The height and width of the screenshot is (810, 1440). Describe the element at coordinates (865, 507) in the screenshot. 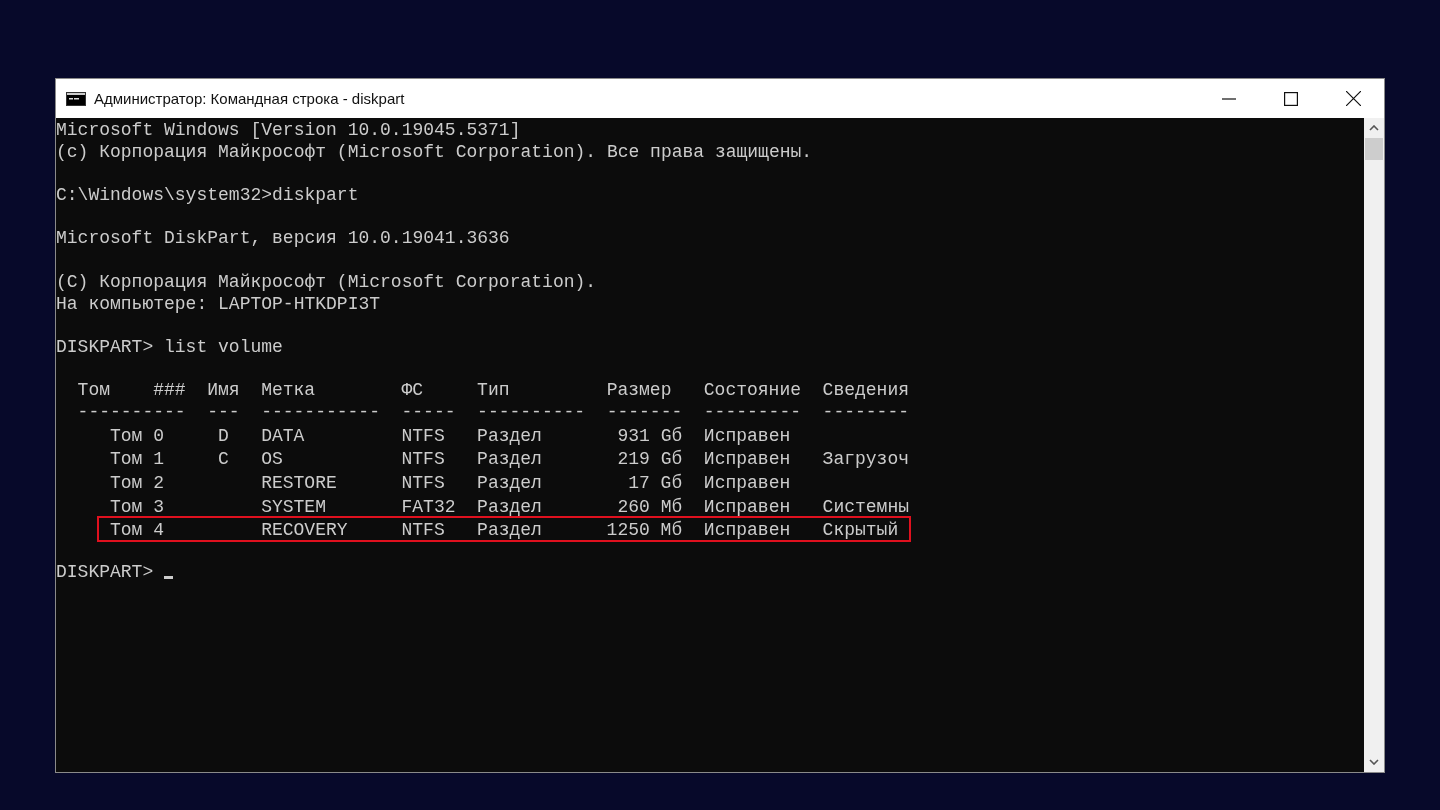

I see `table-cell: Системны` at that location.